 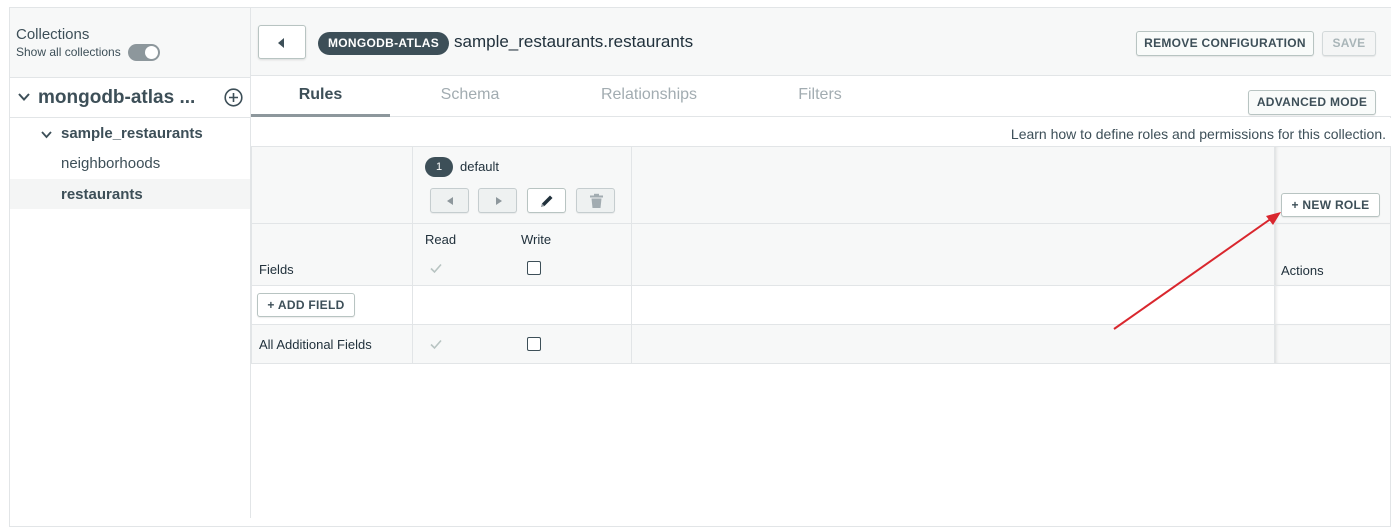 What do you see at coordinates (436, 268) in the screenshot?
I see `default-read-checkbox` at bounding box center [436, 268].